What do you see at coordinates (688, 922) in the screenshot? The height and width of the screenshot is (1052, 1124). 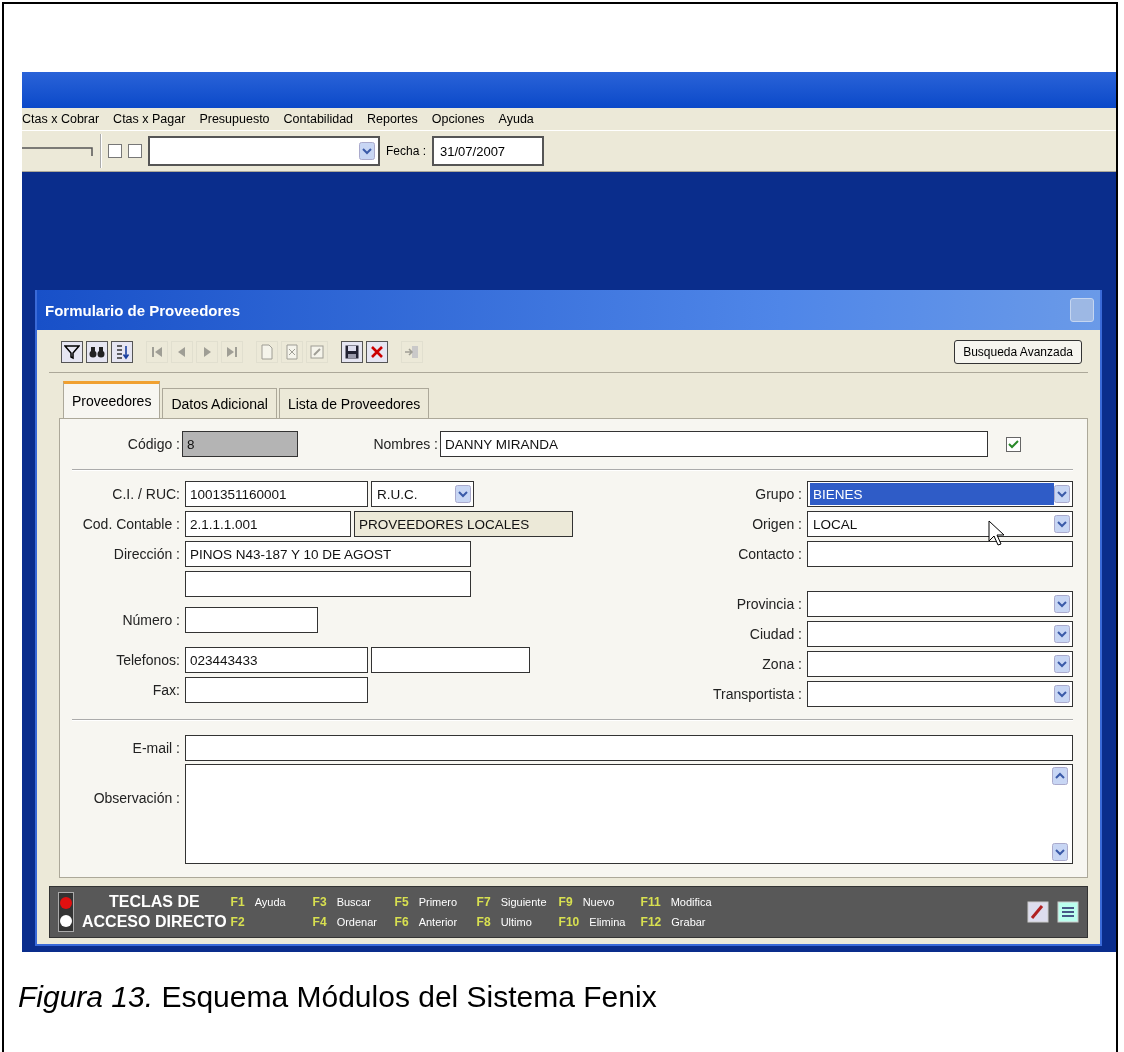 I see `shortcut-action: Grabar` at bounding box center [688, 922].